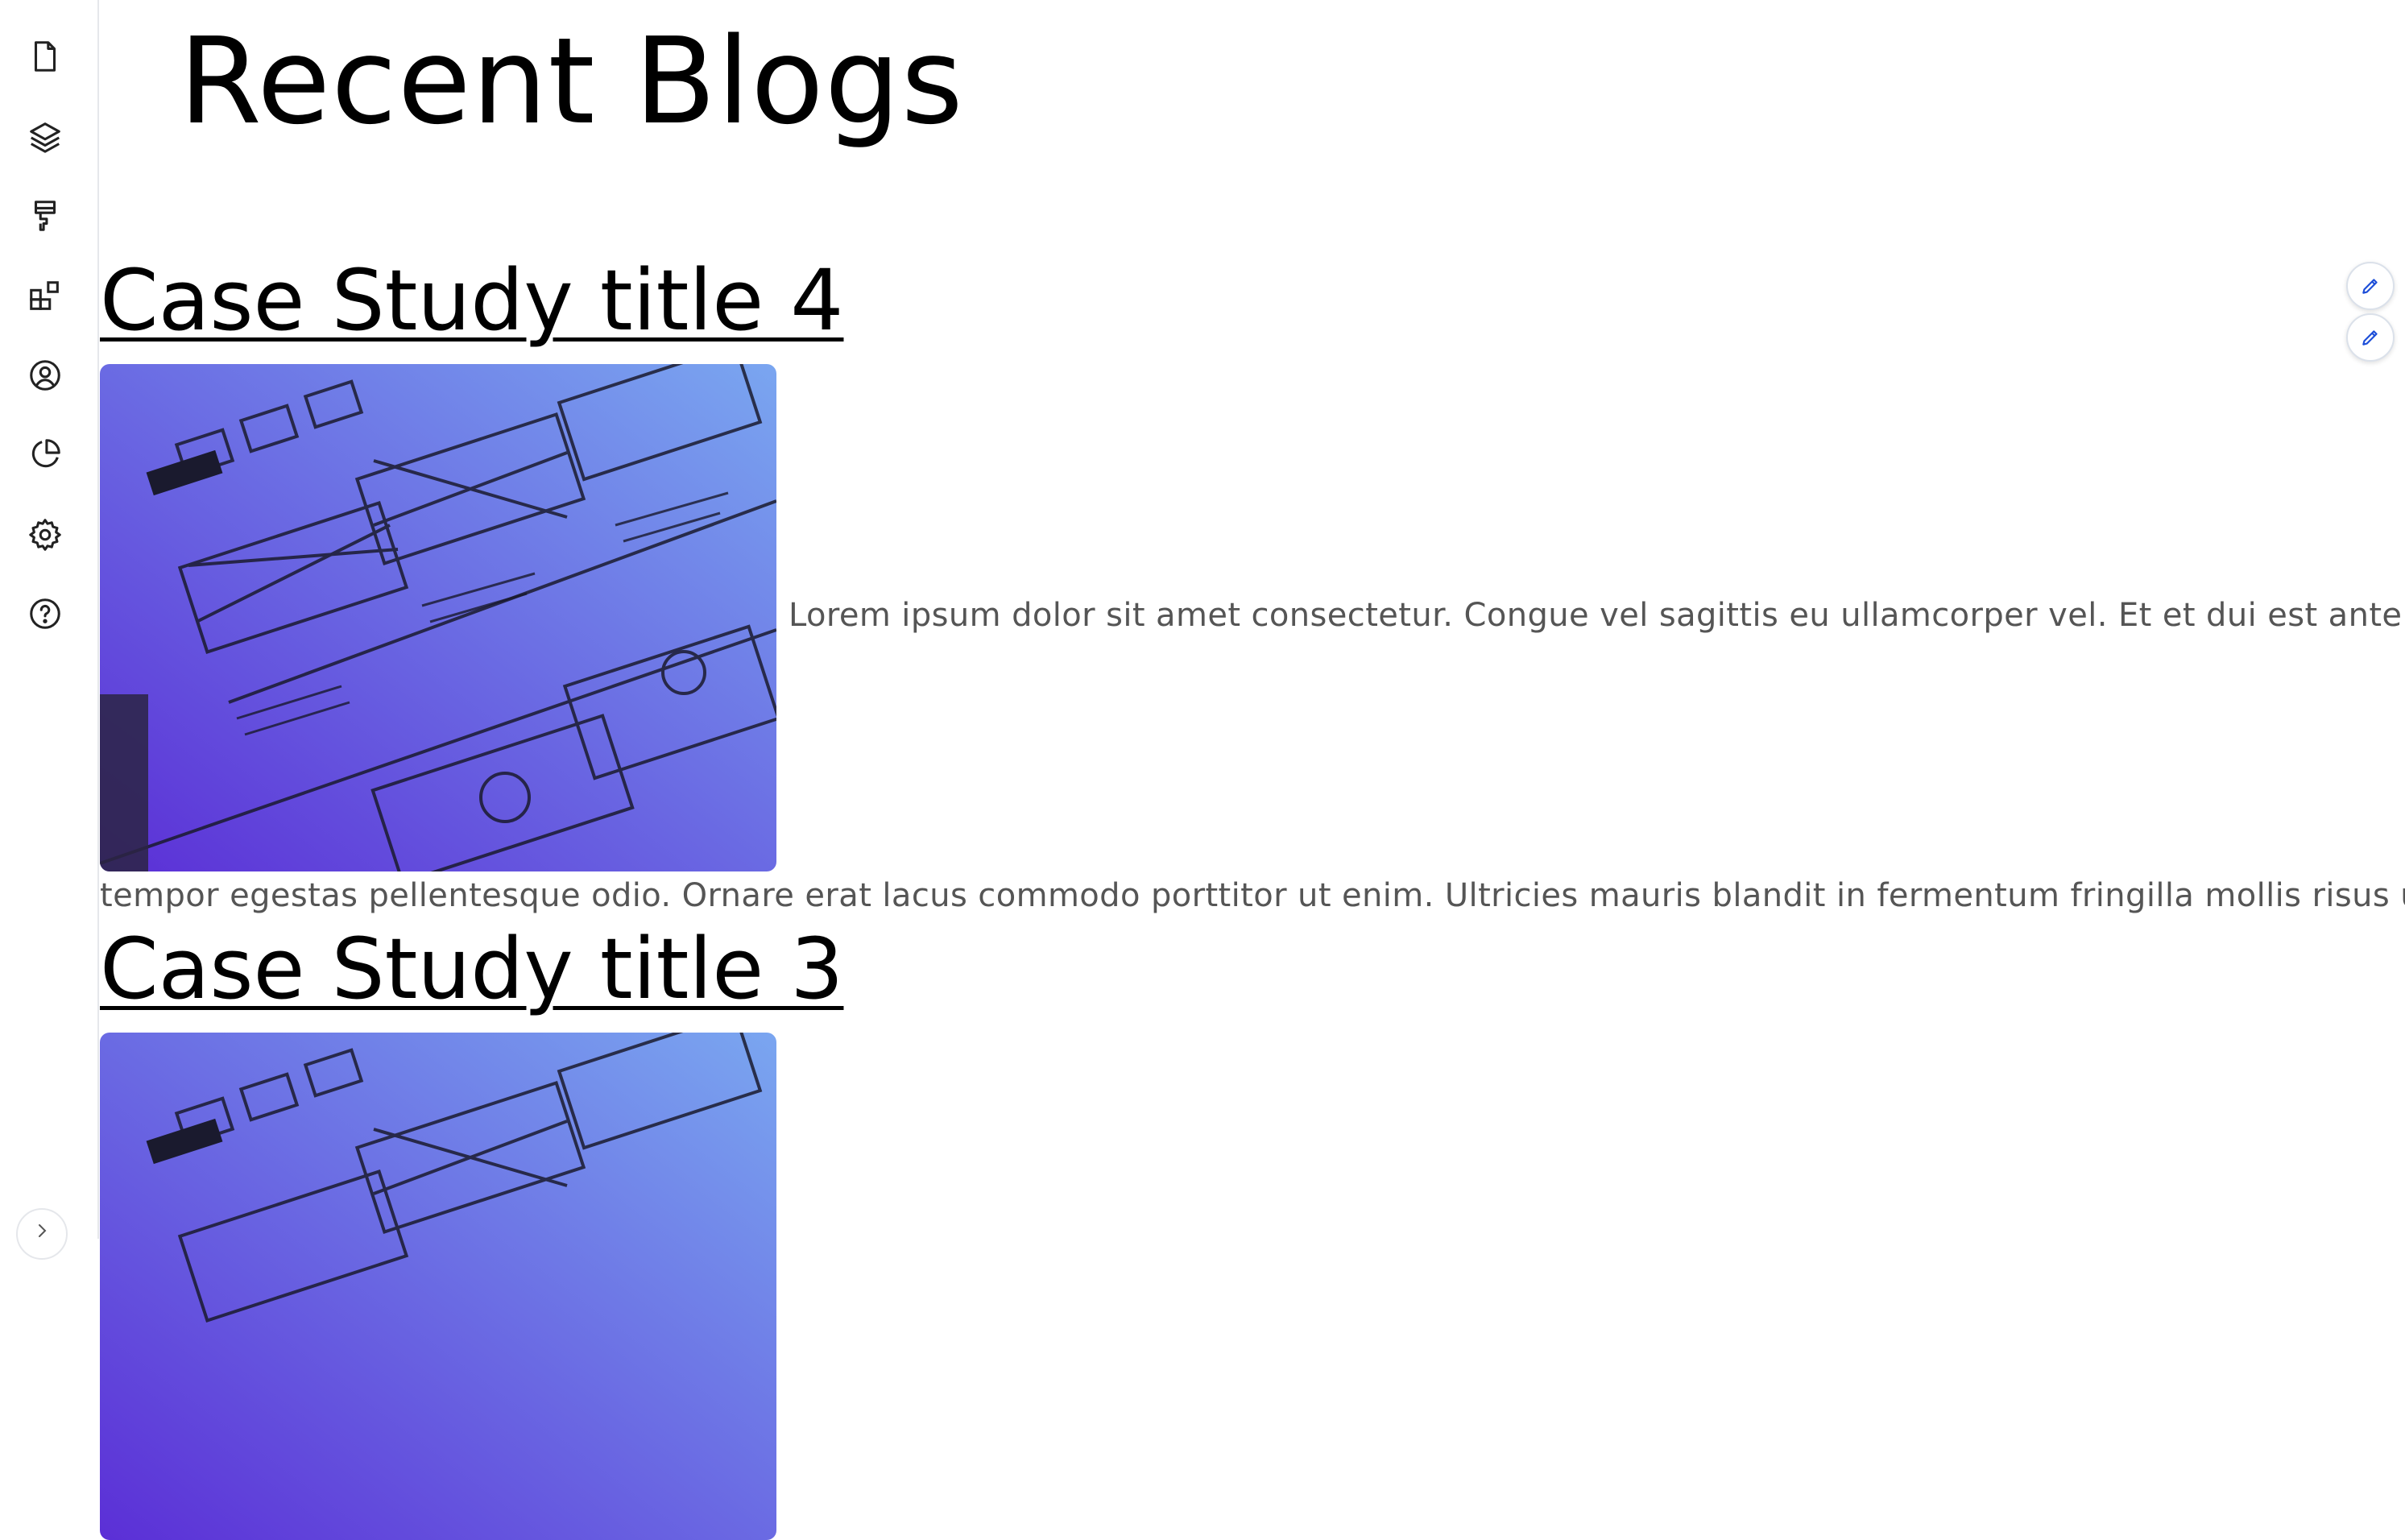 The height and width of the screenshot is (1540, 2405). What do you see at coordinates (471, 300) in the screenshot?
I see `post-title-link: Case Study title 4` at bounding box center [471, 300].